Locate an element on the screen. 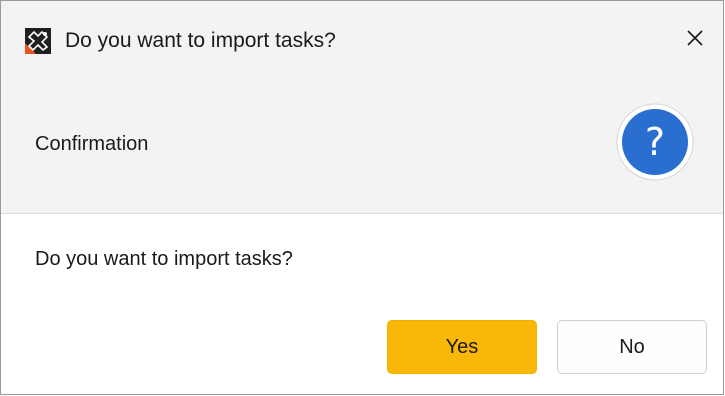  header-label: Confirmation is located at coordinates (92, 144).